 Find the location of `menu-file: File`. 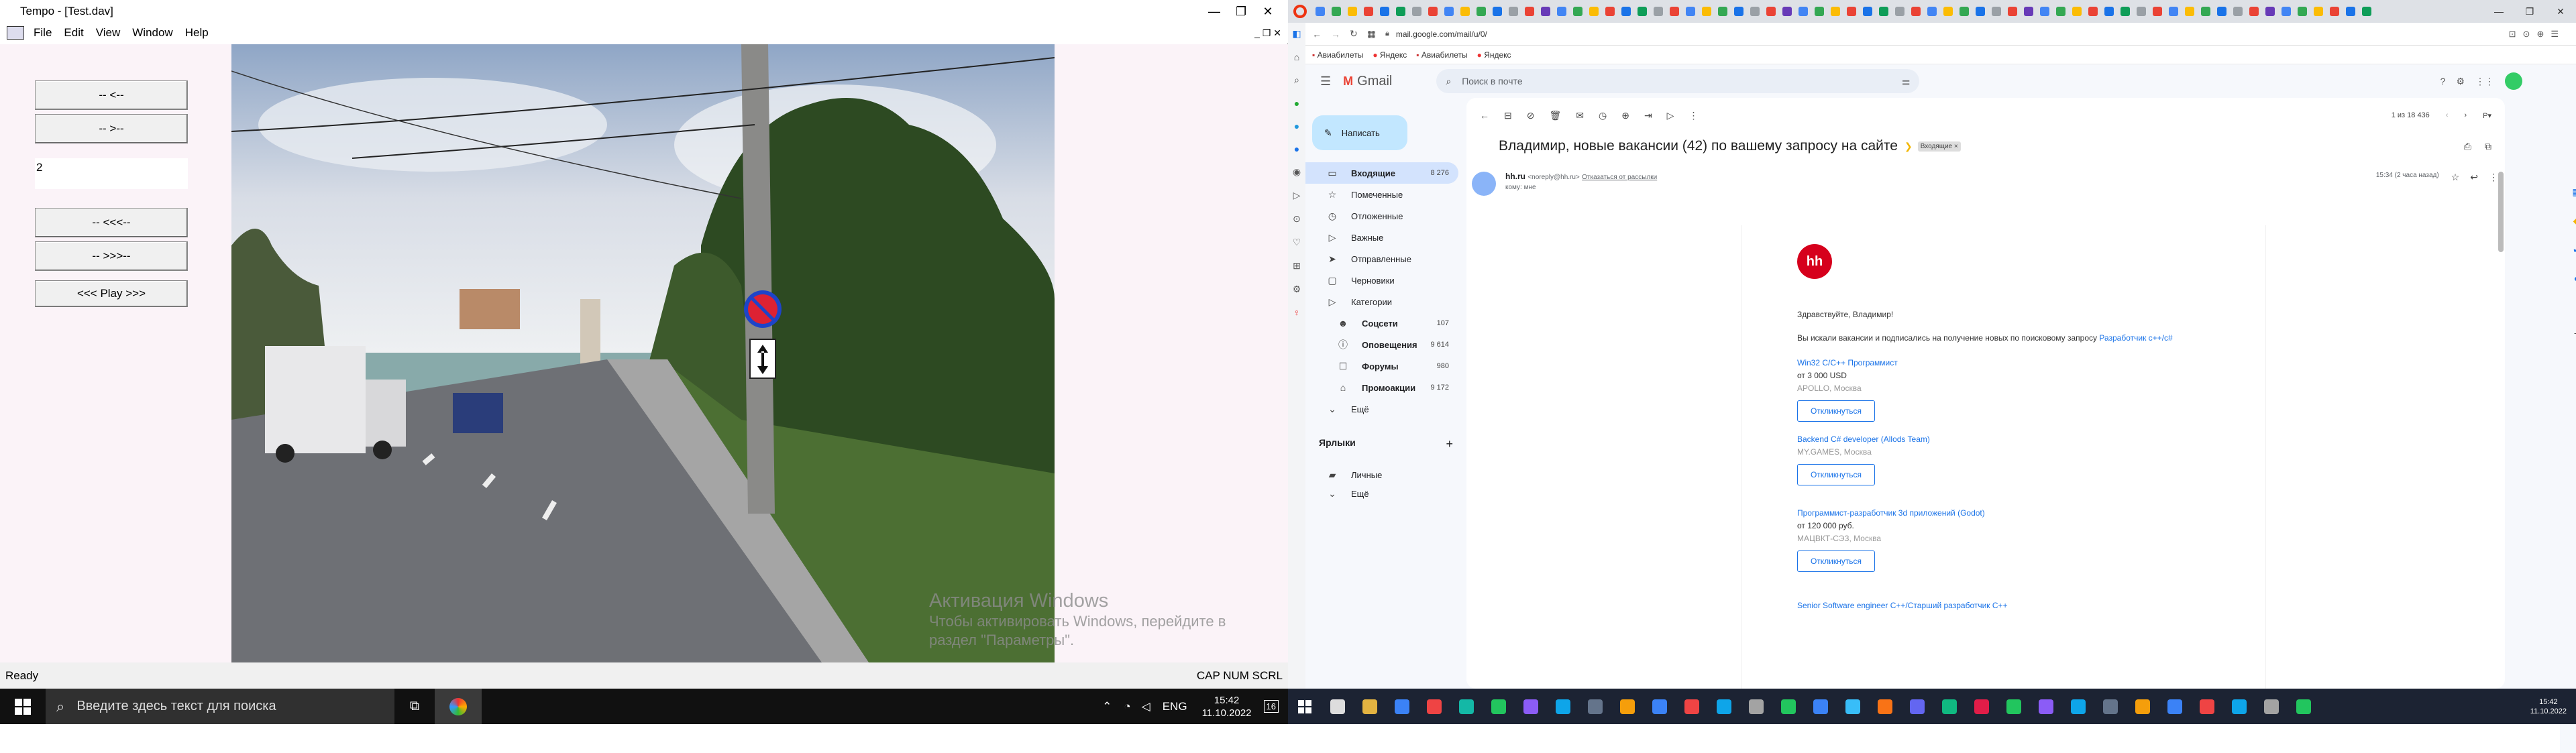

menu-file: File is located at coordinates (43, 33).